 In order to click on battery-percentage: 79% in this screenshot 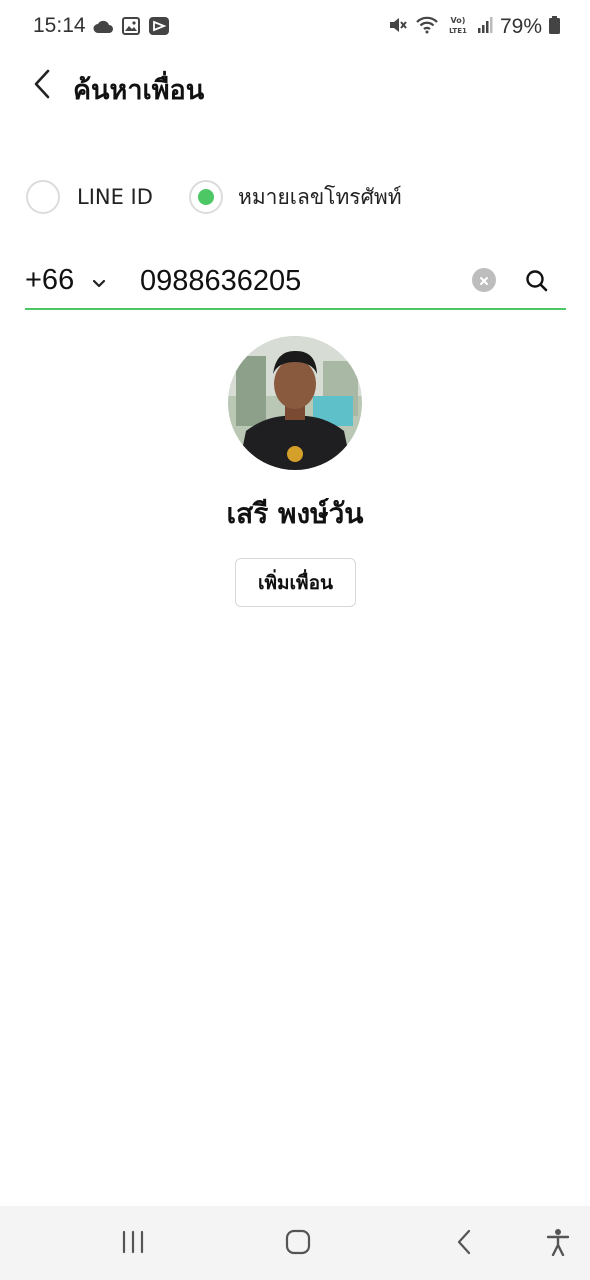, I will do `click(520, 26)`.